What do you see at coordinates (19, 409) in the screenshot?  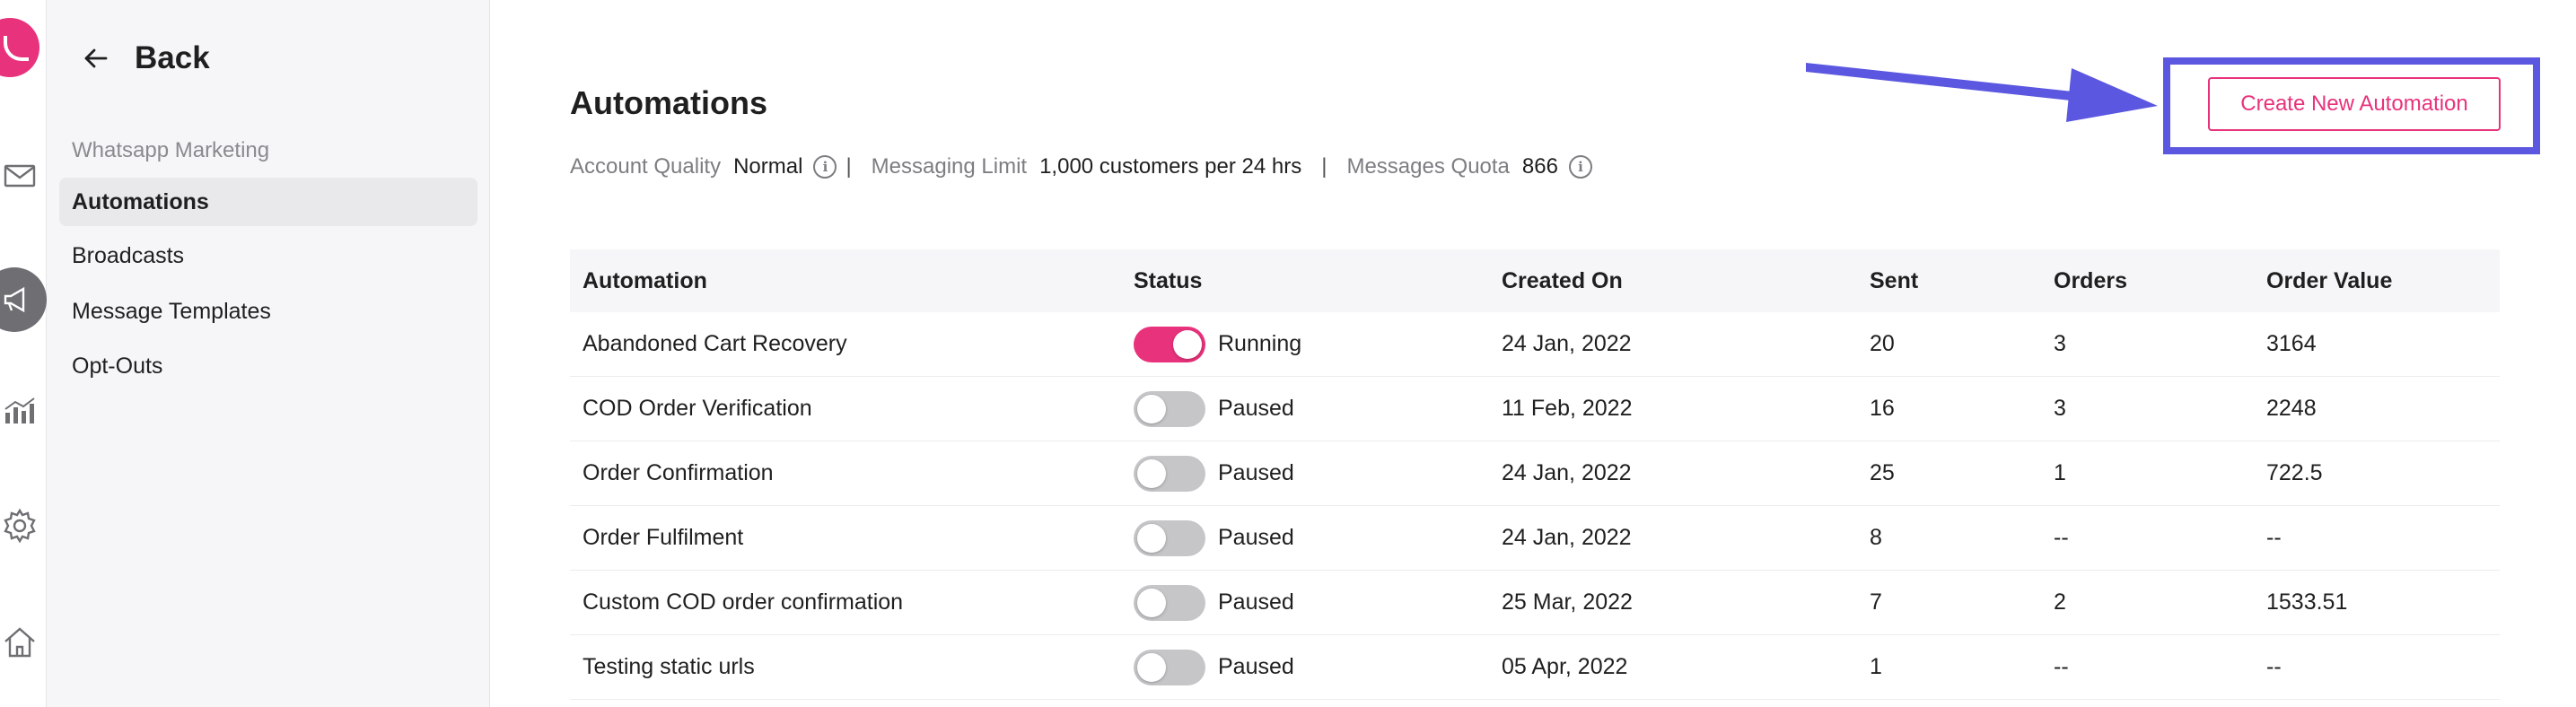 I see `analytics-icon` at bounding box center [19, 409].